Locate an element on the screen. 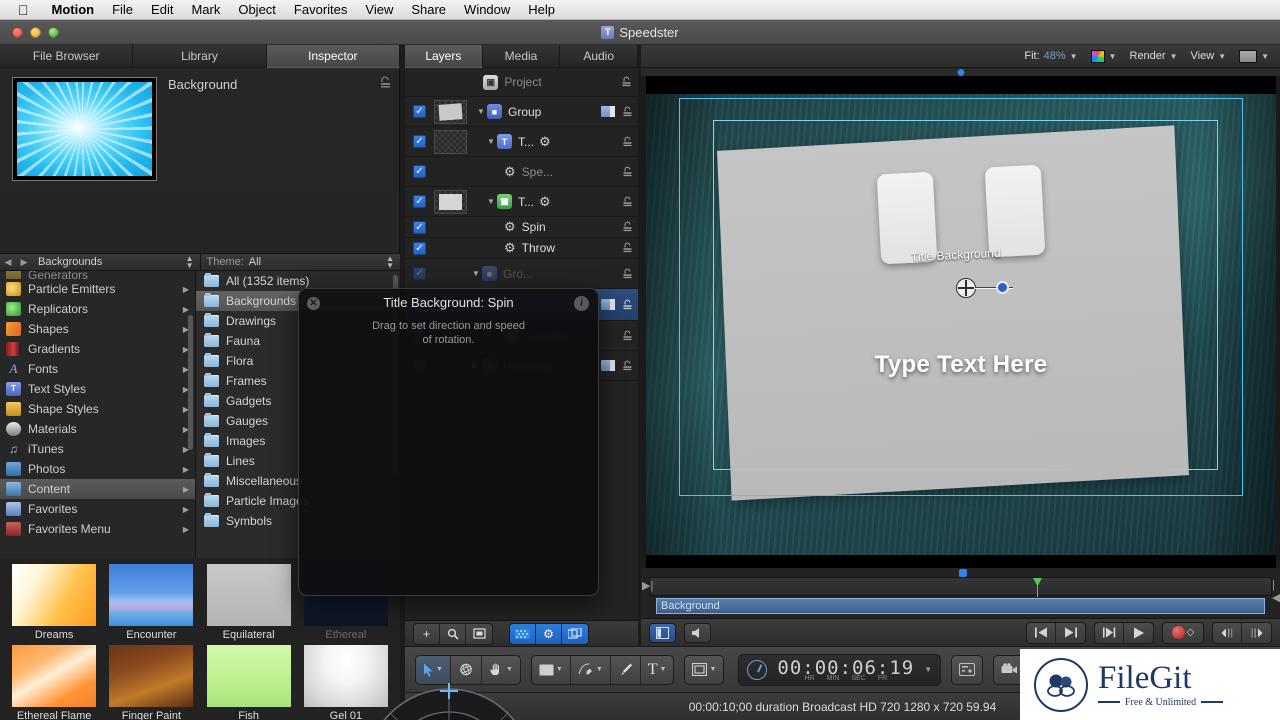 The width and height of the screenshot is (1280, 720). menu-item-motion: Motion is located at coordinates (73, 9).